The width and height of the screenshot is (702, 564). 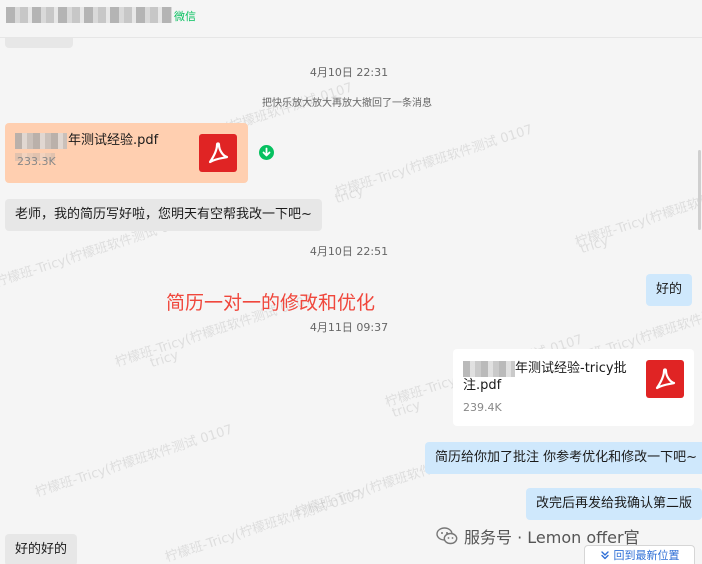 What do you see at coordinates (89, 15) in the screenshot?
I see `contact-name-blurred` at bounding box center [89, 15].